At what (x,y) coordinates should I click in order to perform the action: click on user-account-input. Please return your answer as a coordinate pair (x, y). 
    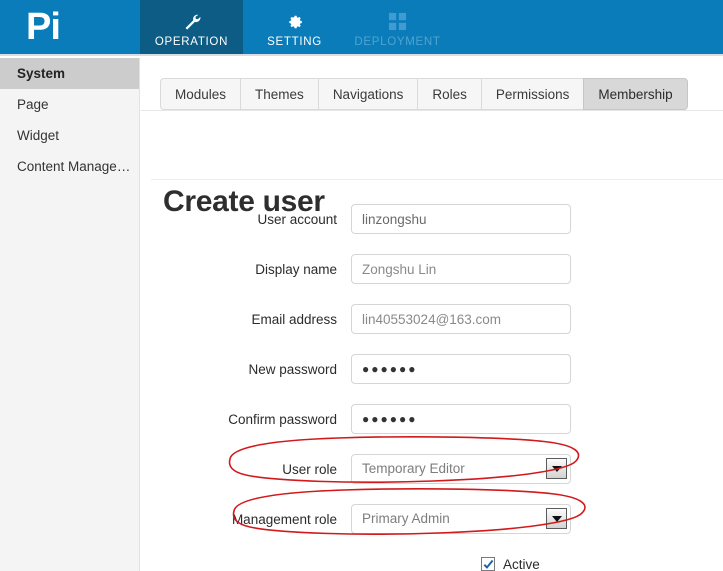
    Looking at the image, I should click on (461, 219).